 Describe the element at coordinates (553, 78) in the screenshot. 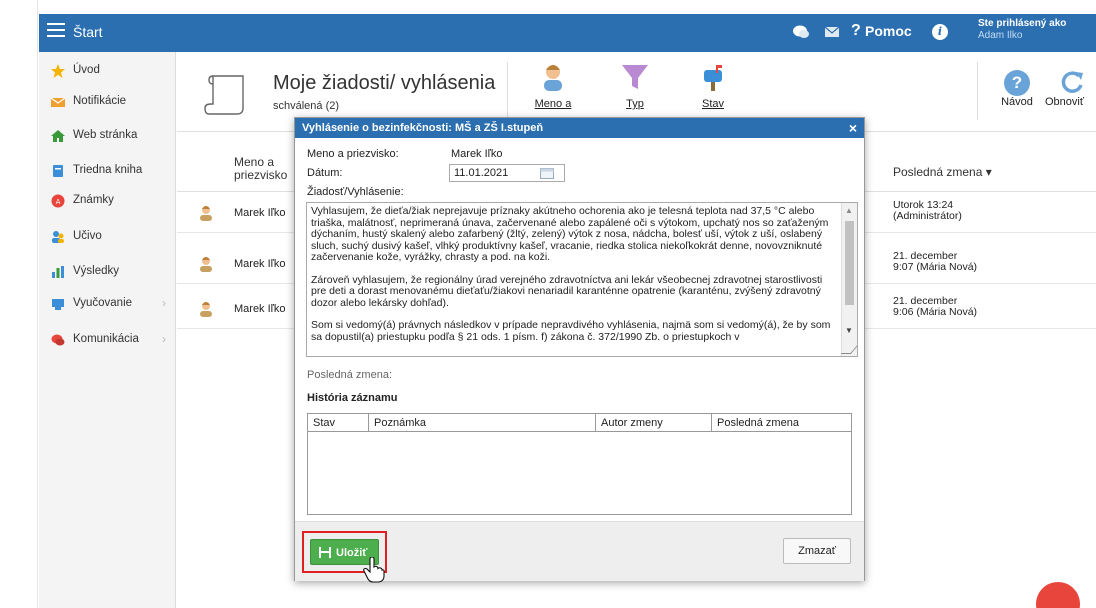

I see `person-filter-icon` at that location.